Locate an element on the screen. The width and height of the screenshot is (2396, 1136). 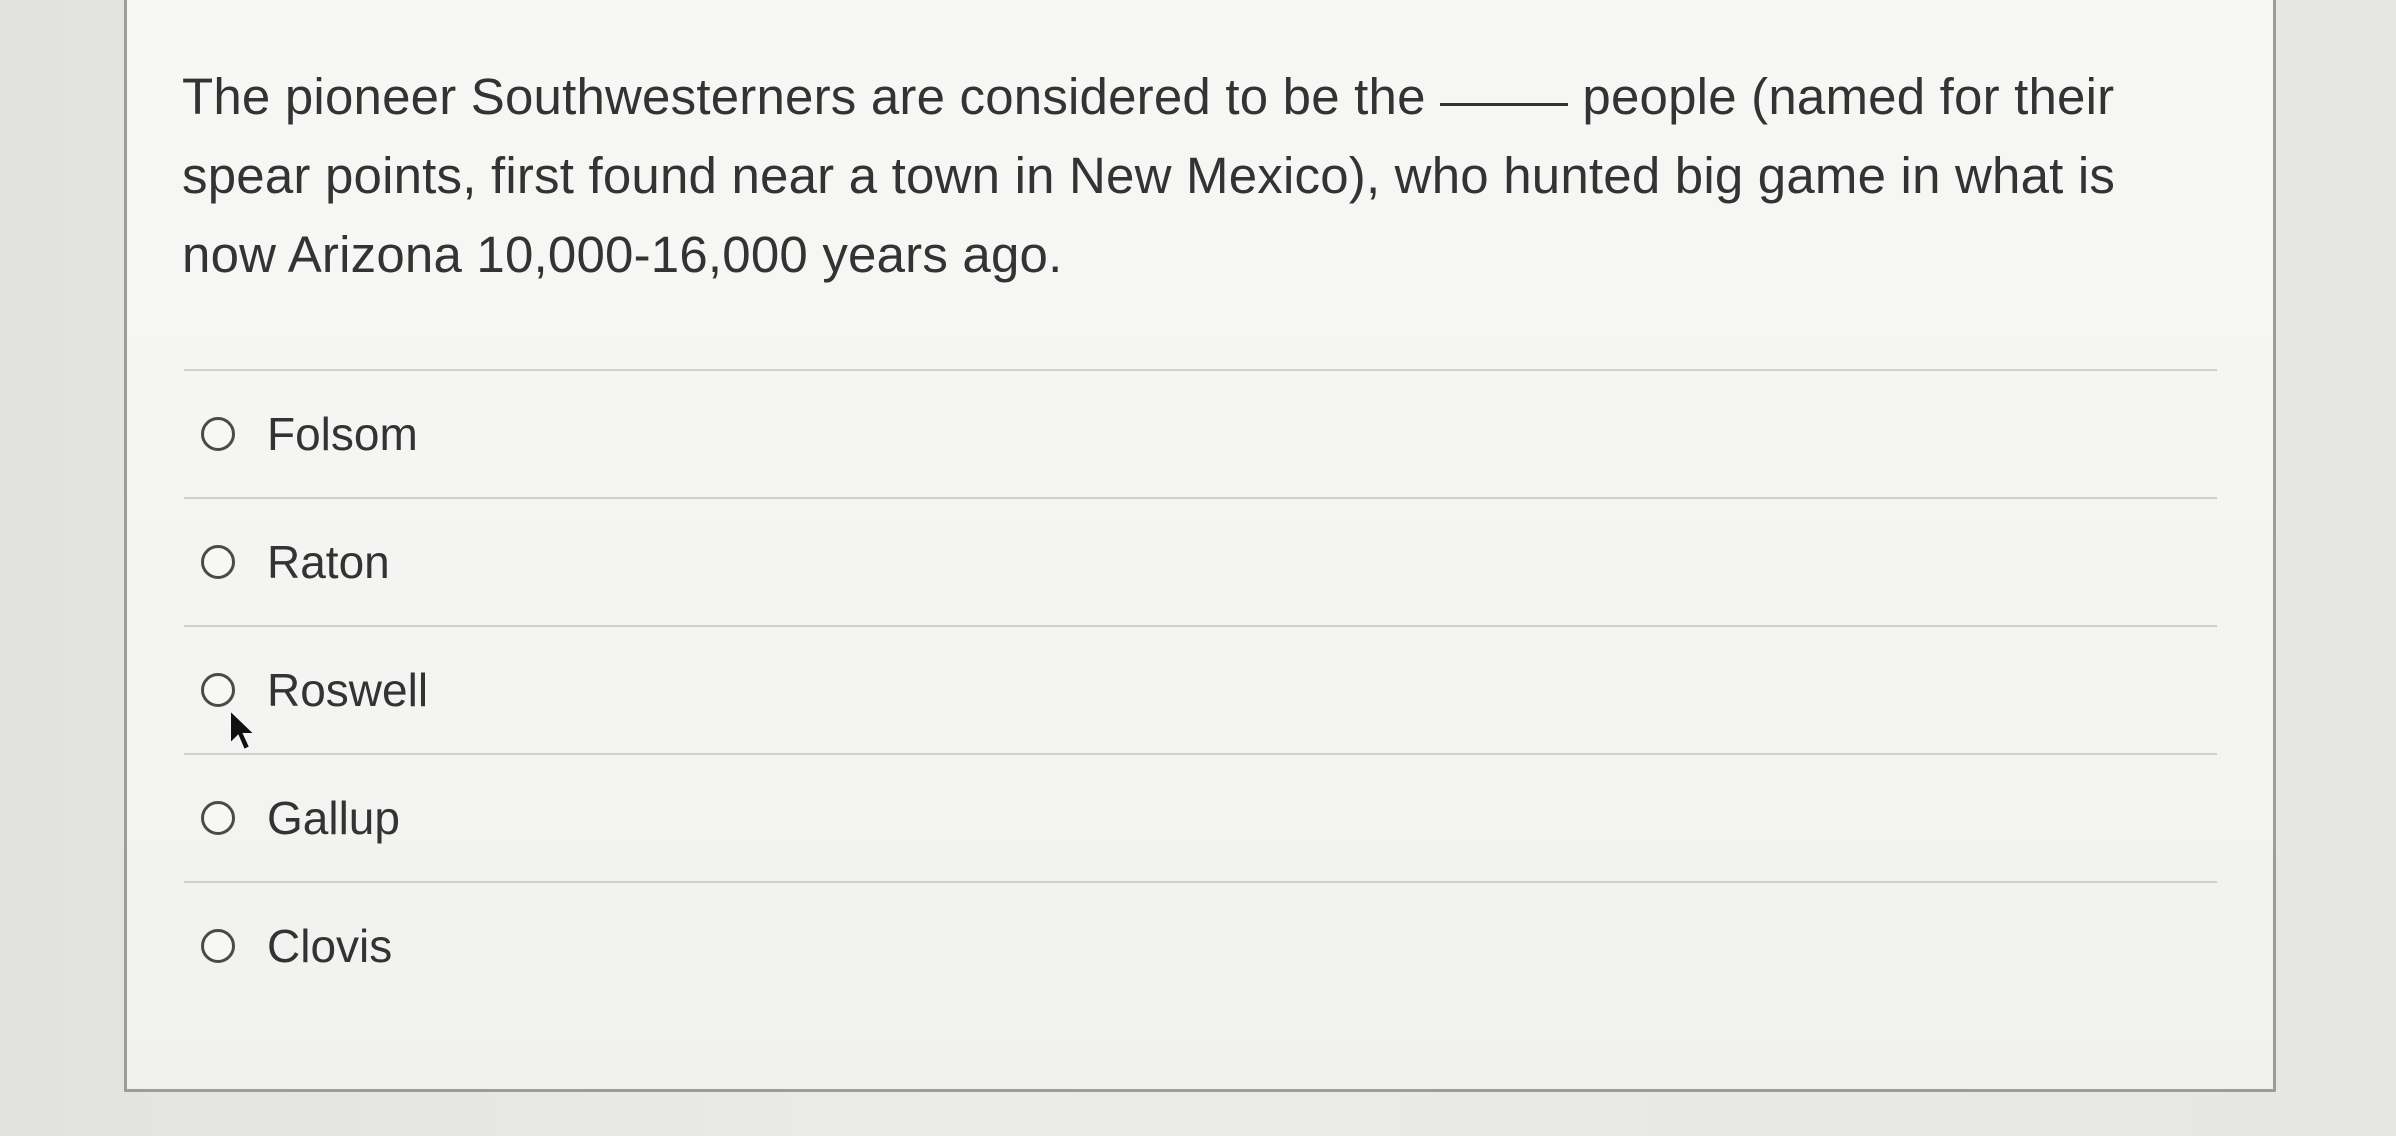
option-gallup: Gallup is located at coordinates (1200, 817).